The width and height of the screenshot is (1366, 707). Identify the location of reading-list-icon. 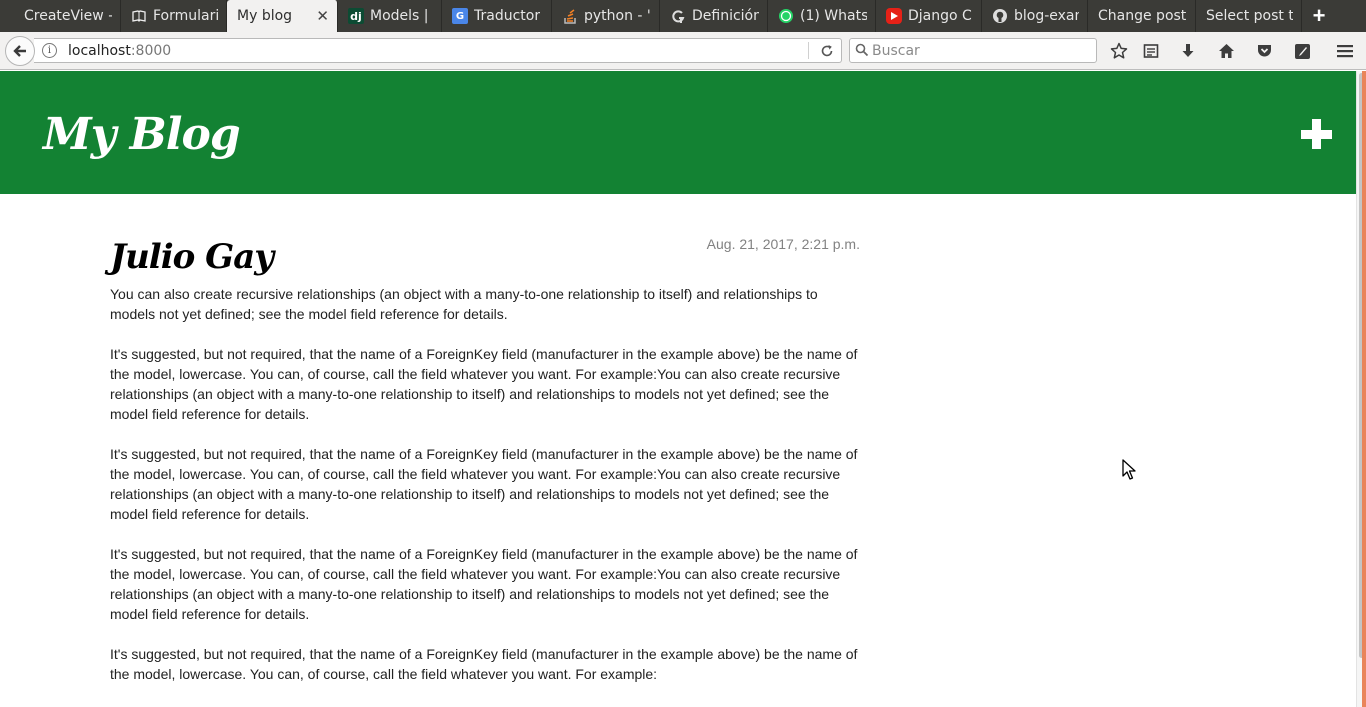
(1151, 51).